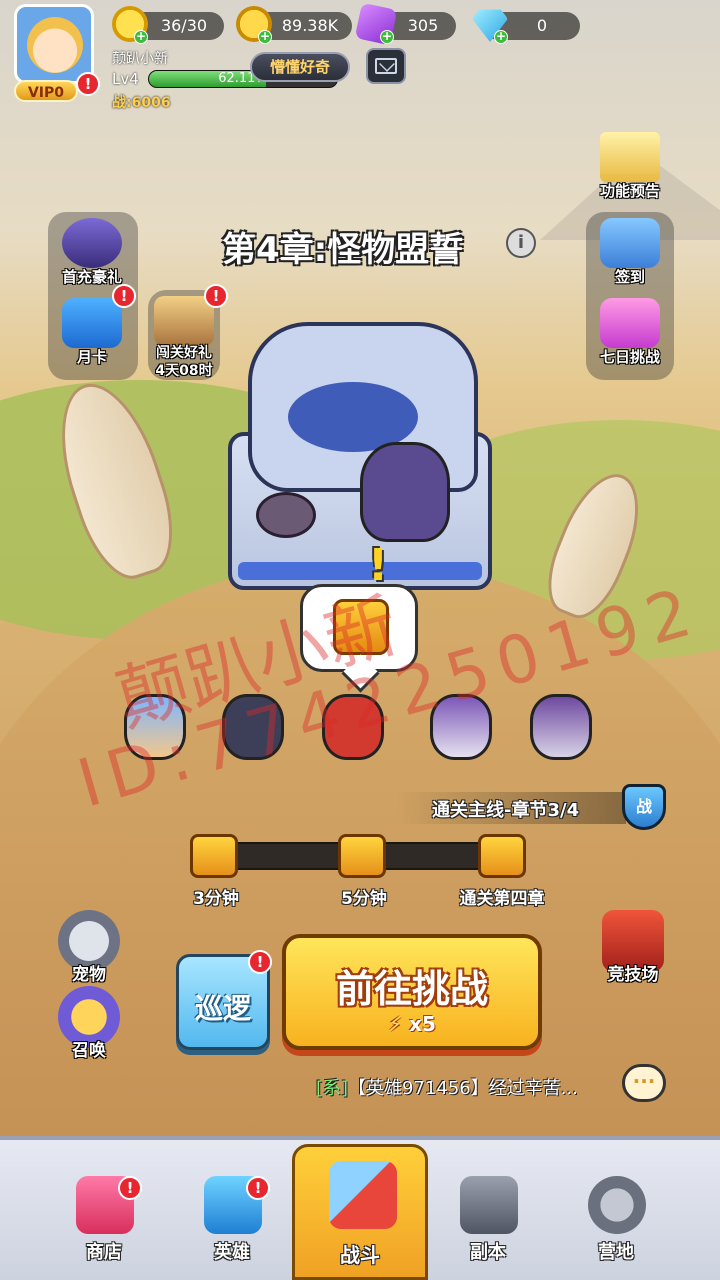 This screenshot has width=720, height=1280. I want to click on chapter-stage-island, so click(360, 456).